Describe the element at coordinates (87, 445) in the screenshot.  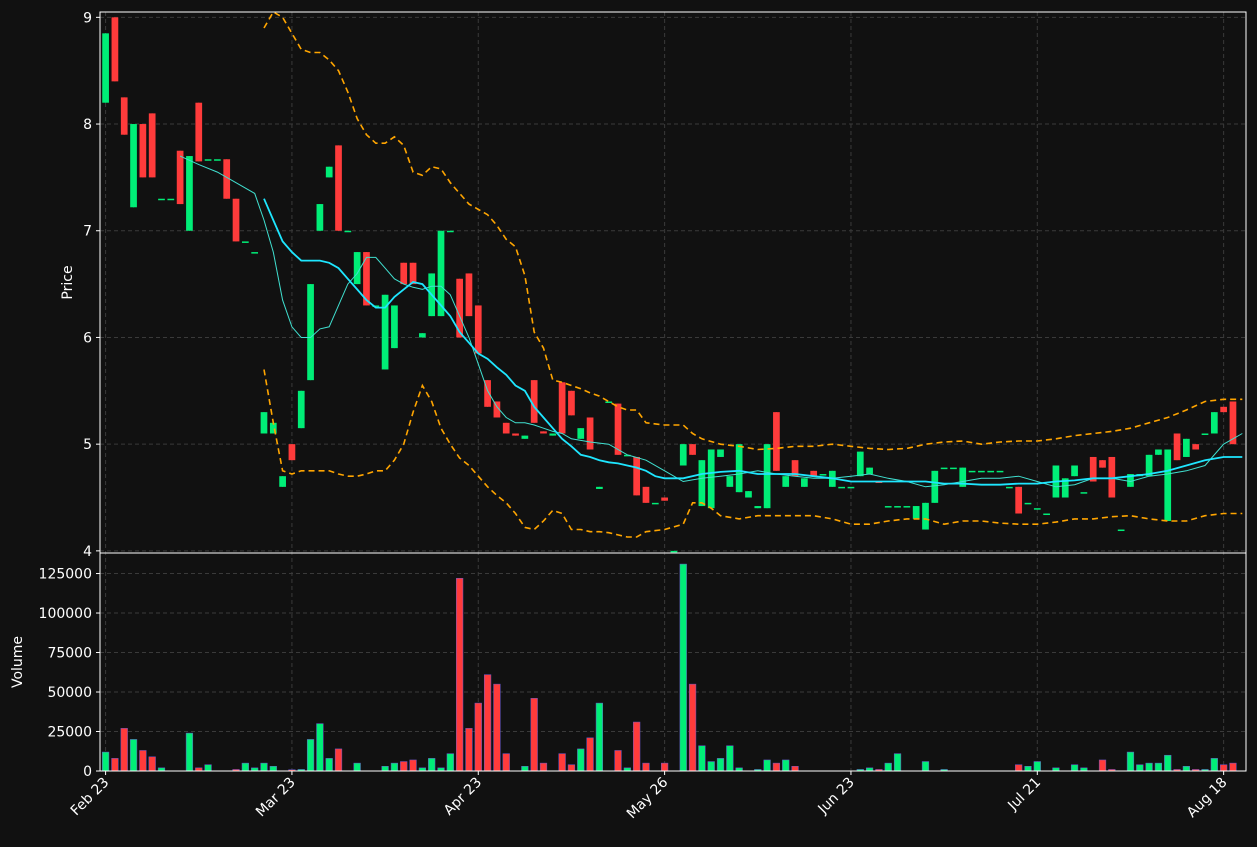
I see `price-tick-label: 5` at that location.